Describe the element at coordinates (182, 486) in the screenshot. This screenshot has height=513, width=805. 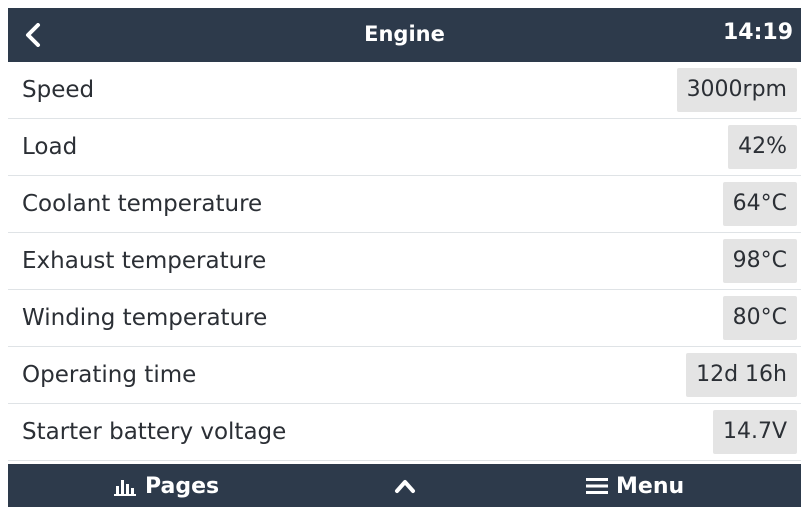
I see `pages-label: Pages` at that location.